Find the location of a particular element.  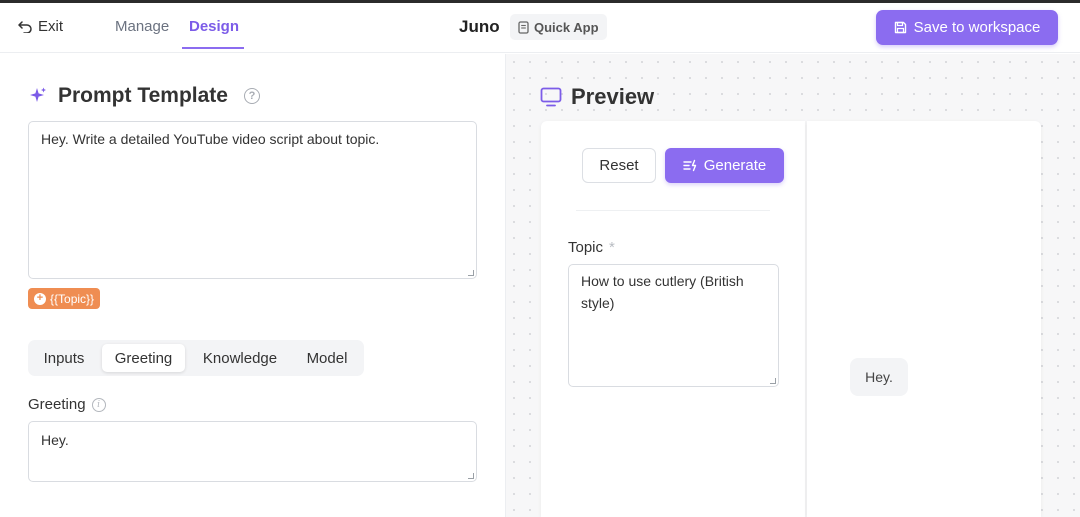

exit-button: Exit is located at coordinates (40, 26).